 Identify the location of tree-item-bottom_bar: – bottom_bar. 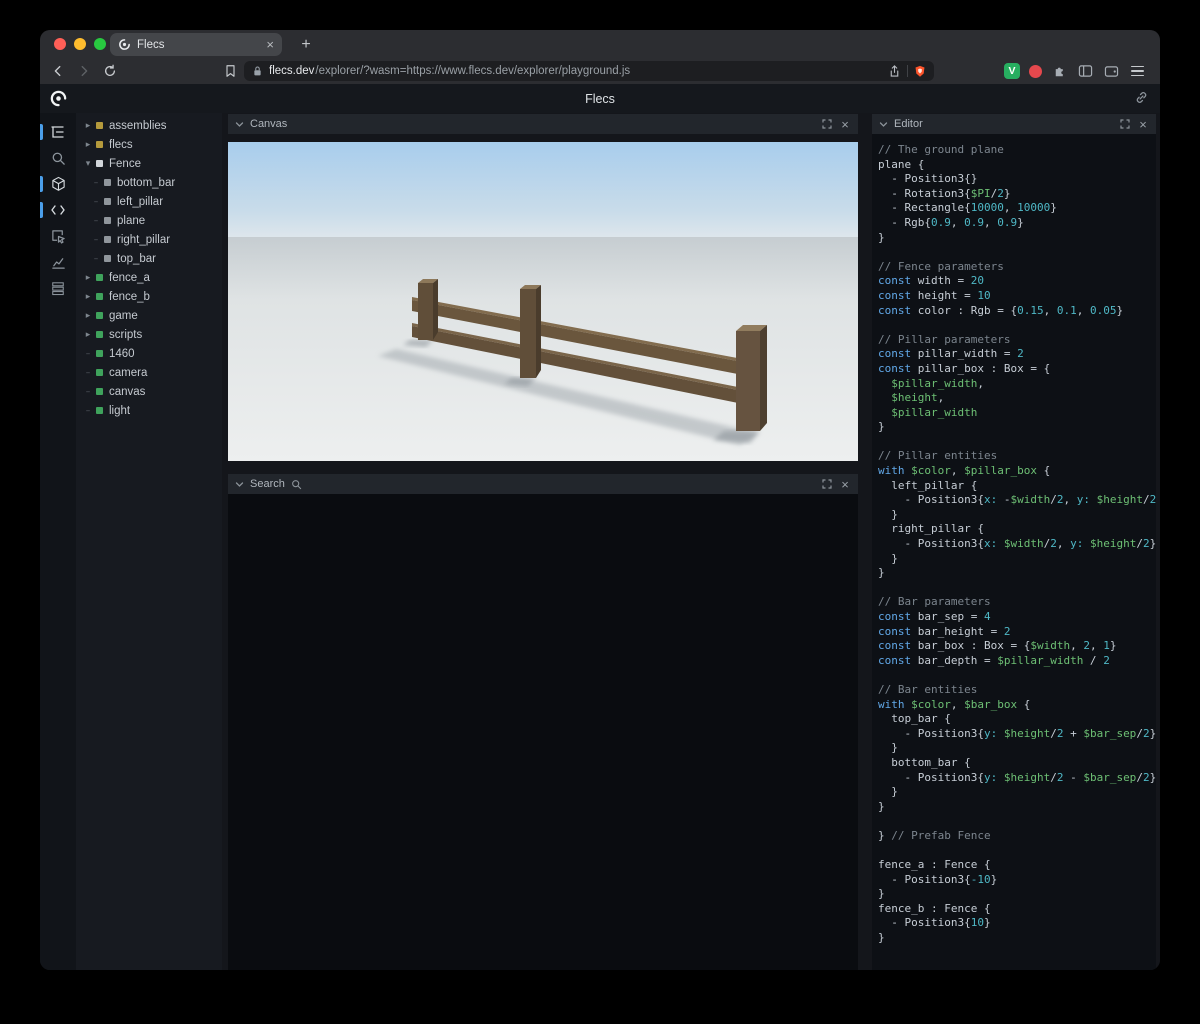
(149, 182).